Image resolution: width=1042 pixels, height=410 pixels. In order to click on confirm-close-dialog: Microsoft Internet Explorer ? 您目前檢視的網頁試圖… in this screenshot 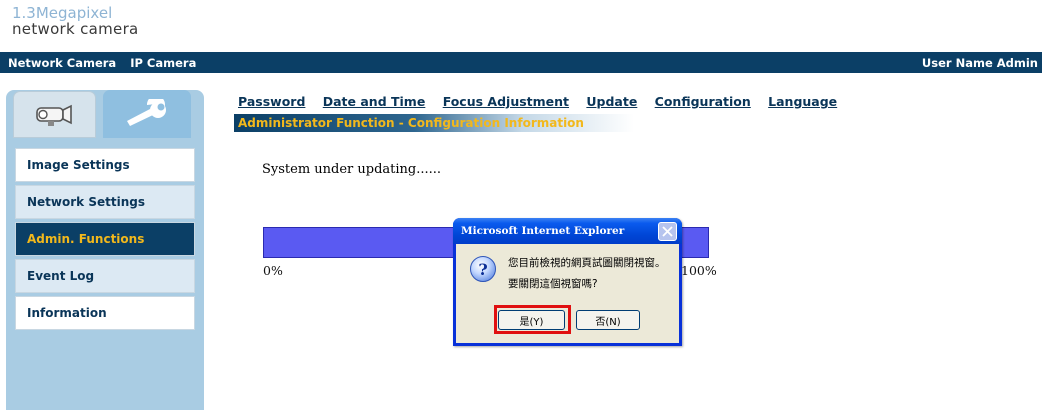, I will do `click(567, 282)`.